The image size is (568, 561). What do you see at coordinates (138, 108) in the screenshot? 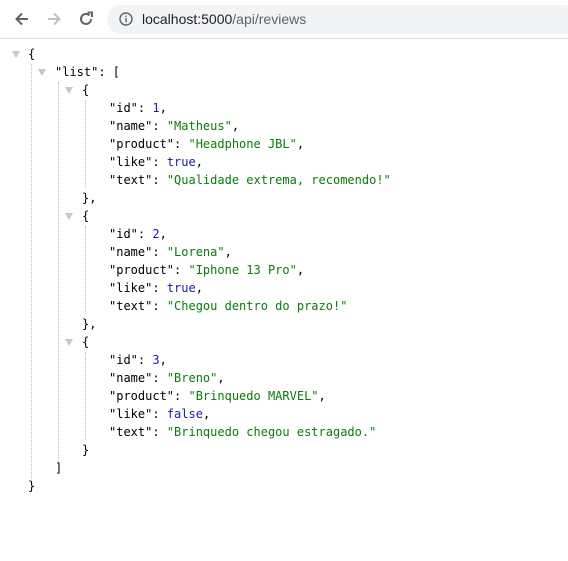
I see `json-line-id: "id": 1,` at bounding box center [138, 108].